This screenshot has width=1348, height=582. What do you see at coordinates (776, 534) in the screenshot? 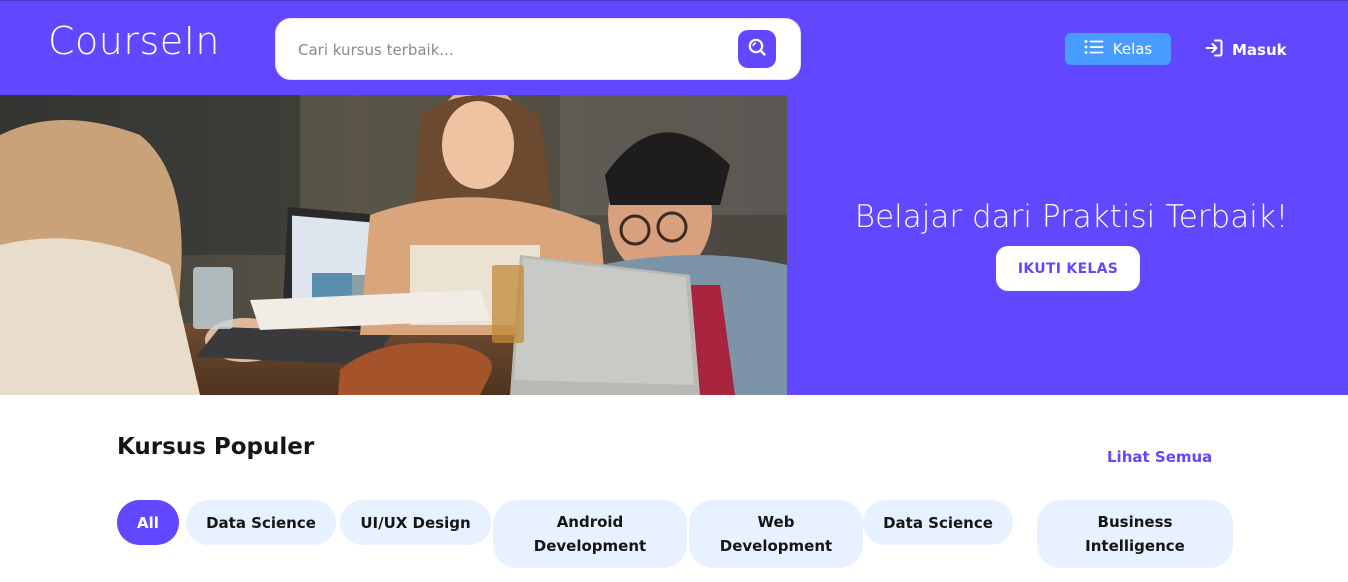
I see `category-chip: Web Development` at bounding box center [776, 534].